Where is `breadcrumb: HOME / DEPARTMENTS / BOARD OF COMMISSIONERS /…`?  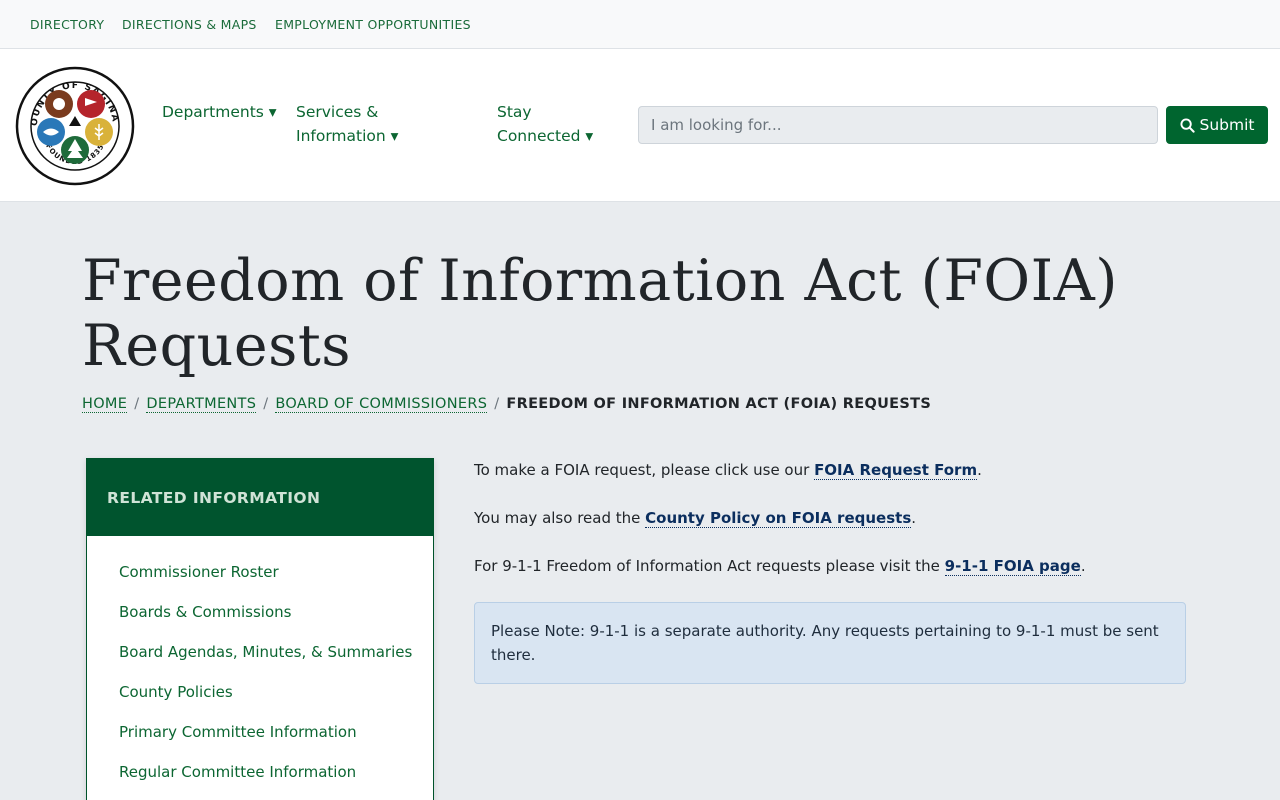 breadcrumb: HOME / DEPARTMENTS / BOARD OF COMMISSIONERS /… is located at coordinates (507, 404).